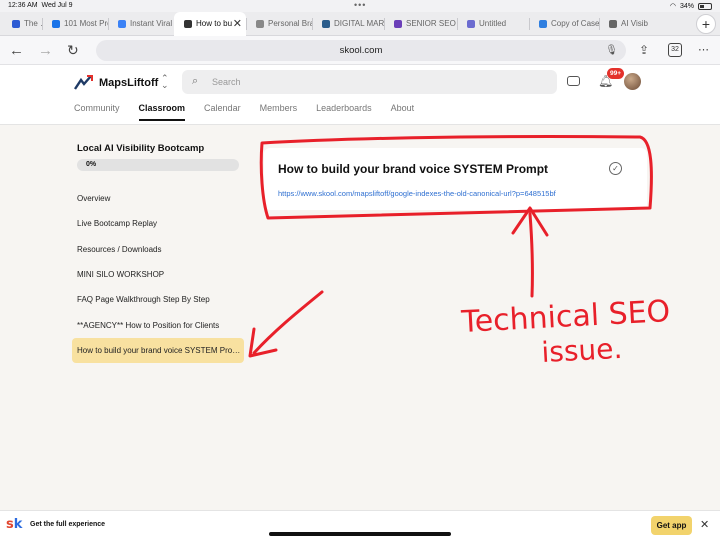 This screenshot has height=540, width=720. Describe the element at coordinates (703, 49) in the screenshot. I see `more-icon: ⋯` at that location.